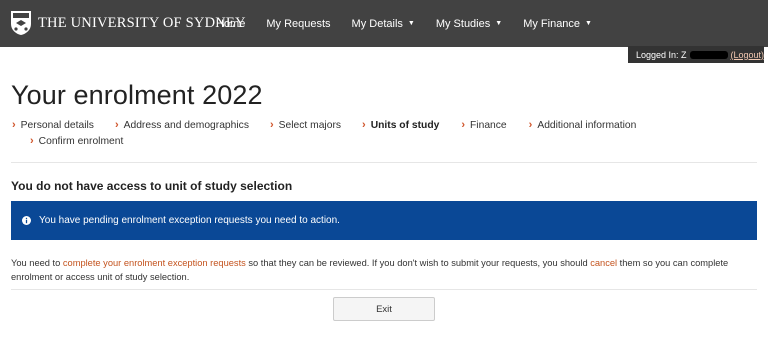 The image size is (768, 355). What do you see at coordinates (661, 54) in the screenshot?
I see `logged-in-label: Logged In: Z` at bounding box center [661, 54].